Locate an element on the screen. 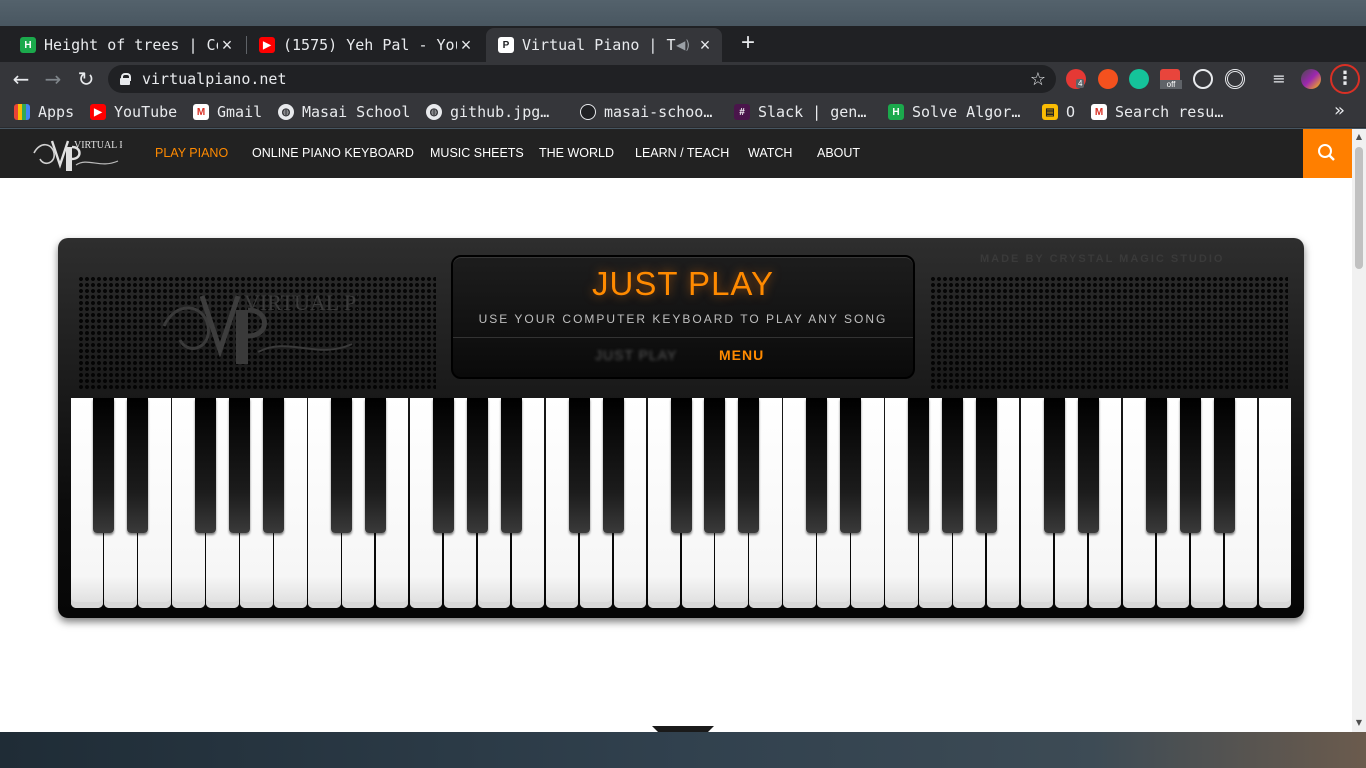 This screenshot has height=768, width=1366. tab-youtube: ▶ (1575) Yeh Pal - You × is located at coordinates (365, 45).